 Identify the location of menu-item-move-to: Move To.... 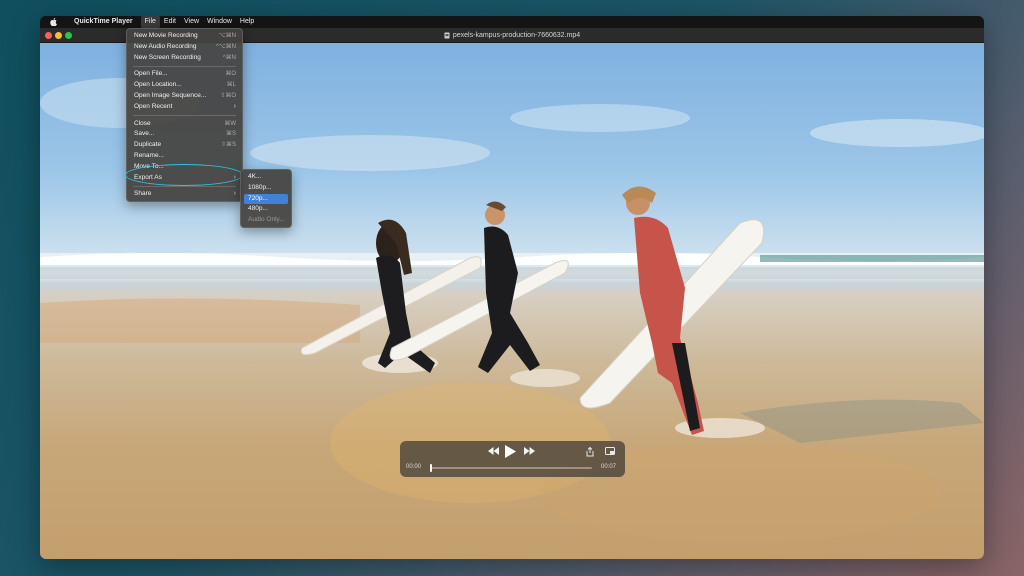
(184, 167).